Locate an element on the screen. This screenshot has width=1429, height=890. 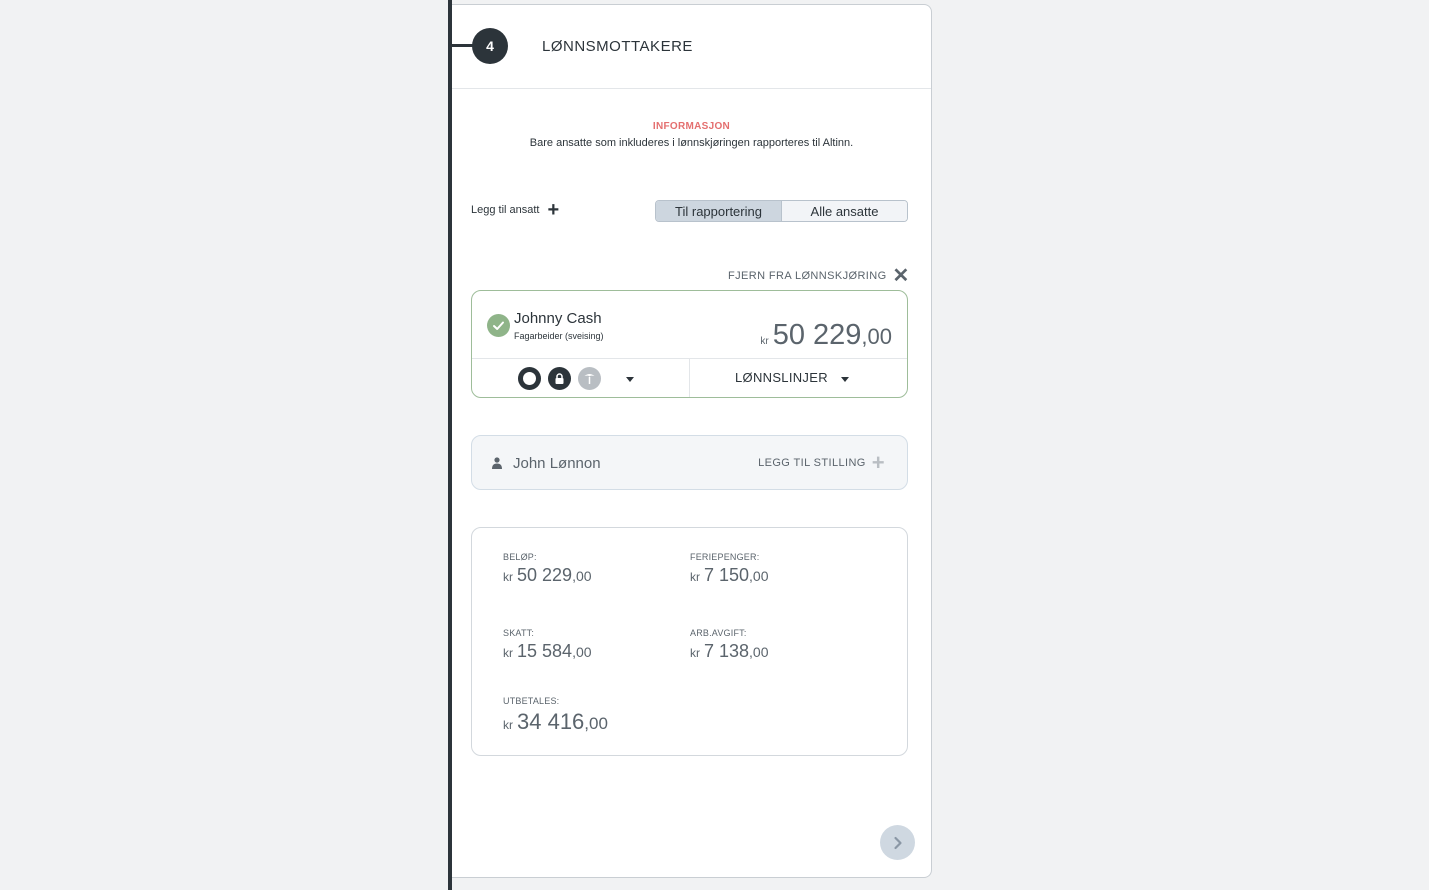
employee-name: Johnny Cash is located at coordinates (558, 318).